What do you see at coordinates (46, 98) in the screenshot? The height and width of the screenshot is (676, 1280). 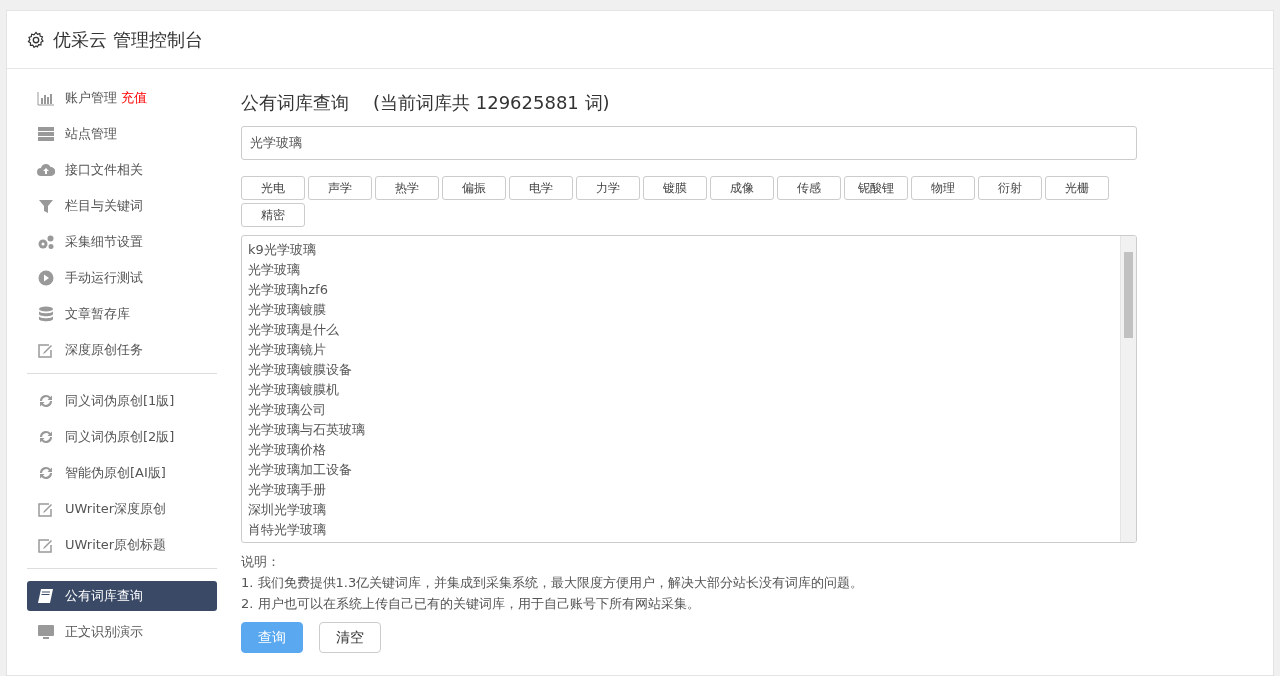 I see `chart-icon` at bounding box center [46, 98].